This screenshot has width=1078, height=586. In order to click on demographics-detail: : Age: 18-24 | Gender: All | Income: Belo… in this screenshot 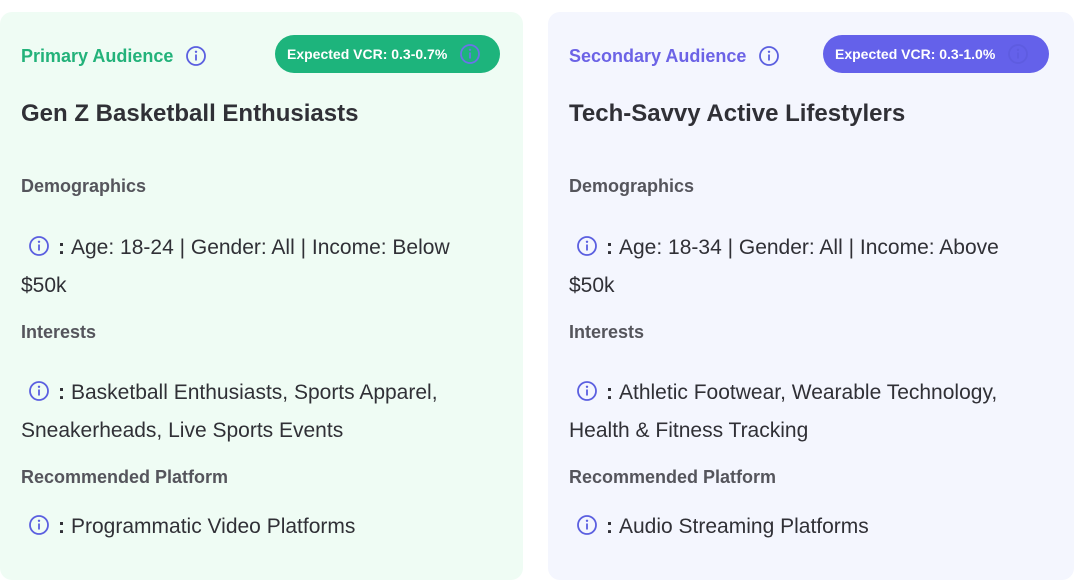, I will do `click(256, 267)`.